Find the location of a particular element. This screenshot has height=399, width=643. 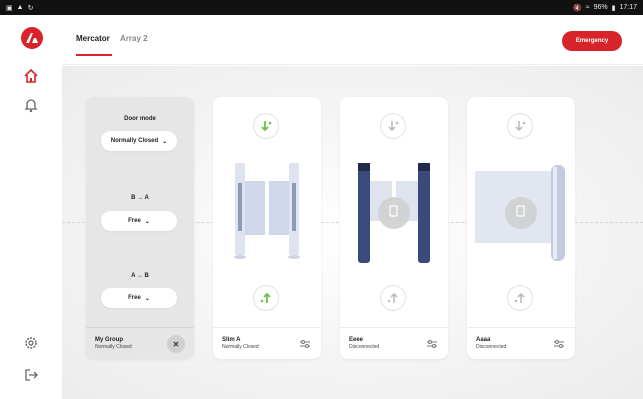

device-card-footer: Aaaa Disconnected is located at coordinates (521, 343).